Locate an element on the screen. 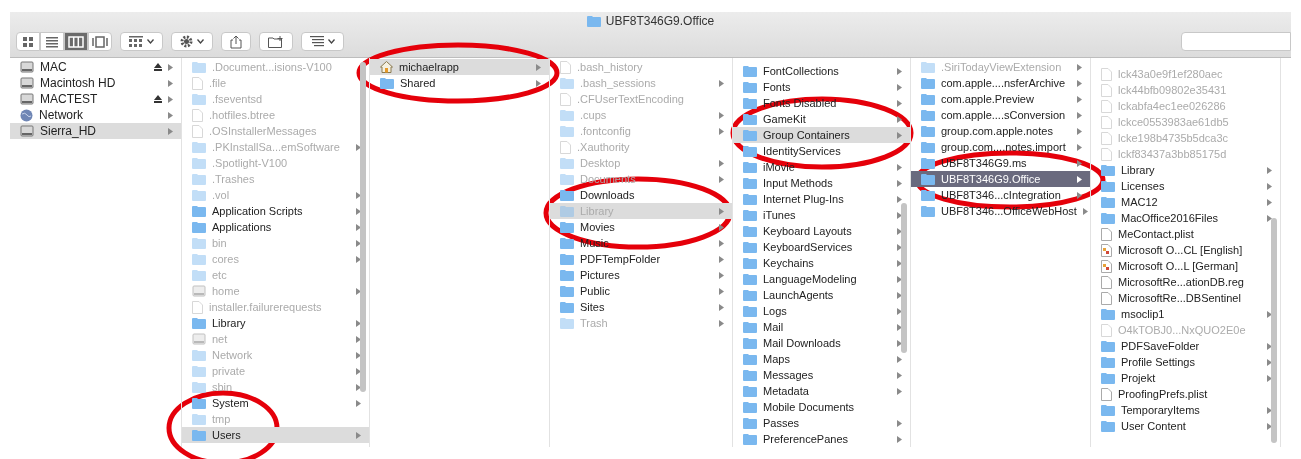 This screenshot has height=459, width=1301. file-row: Microsoft O...L [German] is located at coordinates (1185, 266).